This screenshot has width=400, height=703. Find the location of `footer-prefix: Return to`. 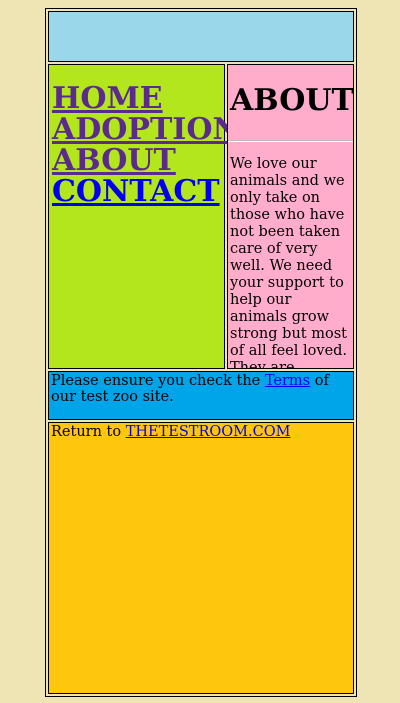

footer-prefix: Return to is located at coordinates (88, 432).